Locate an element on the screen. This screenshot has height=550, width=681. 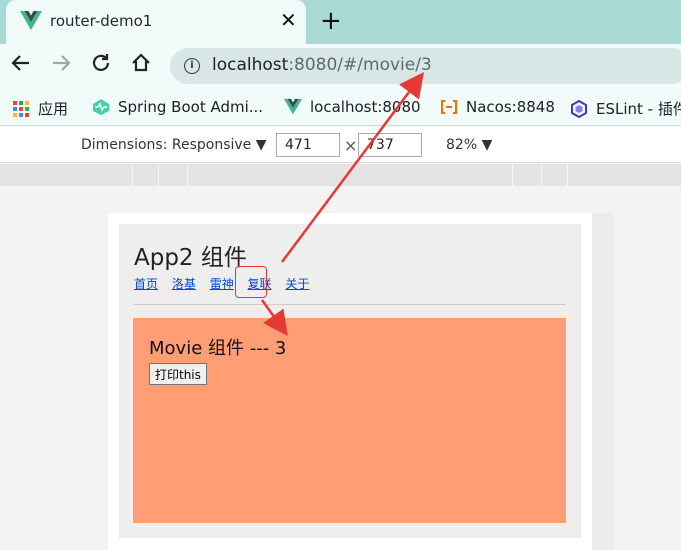
viewport-resize-handle is located at coordinates (603, 381).